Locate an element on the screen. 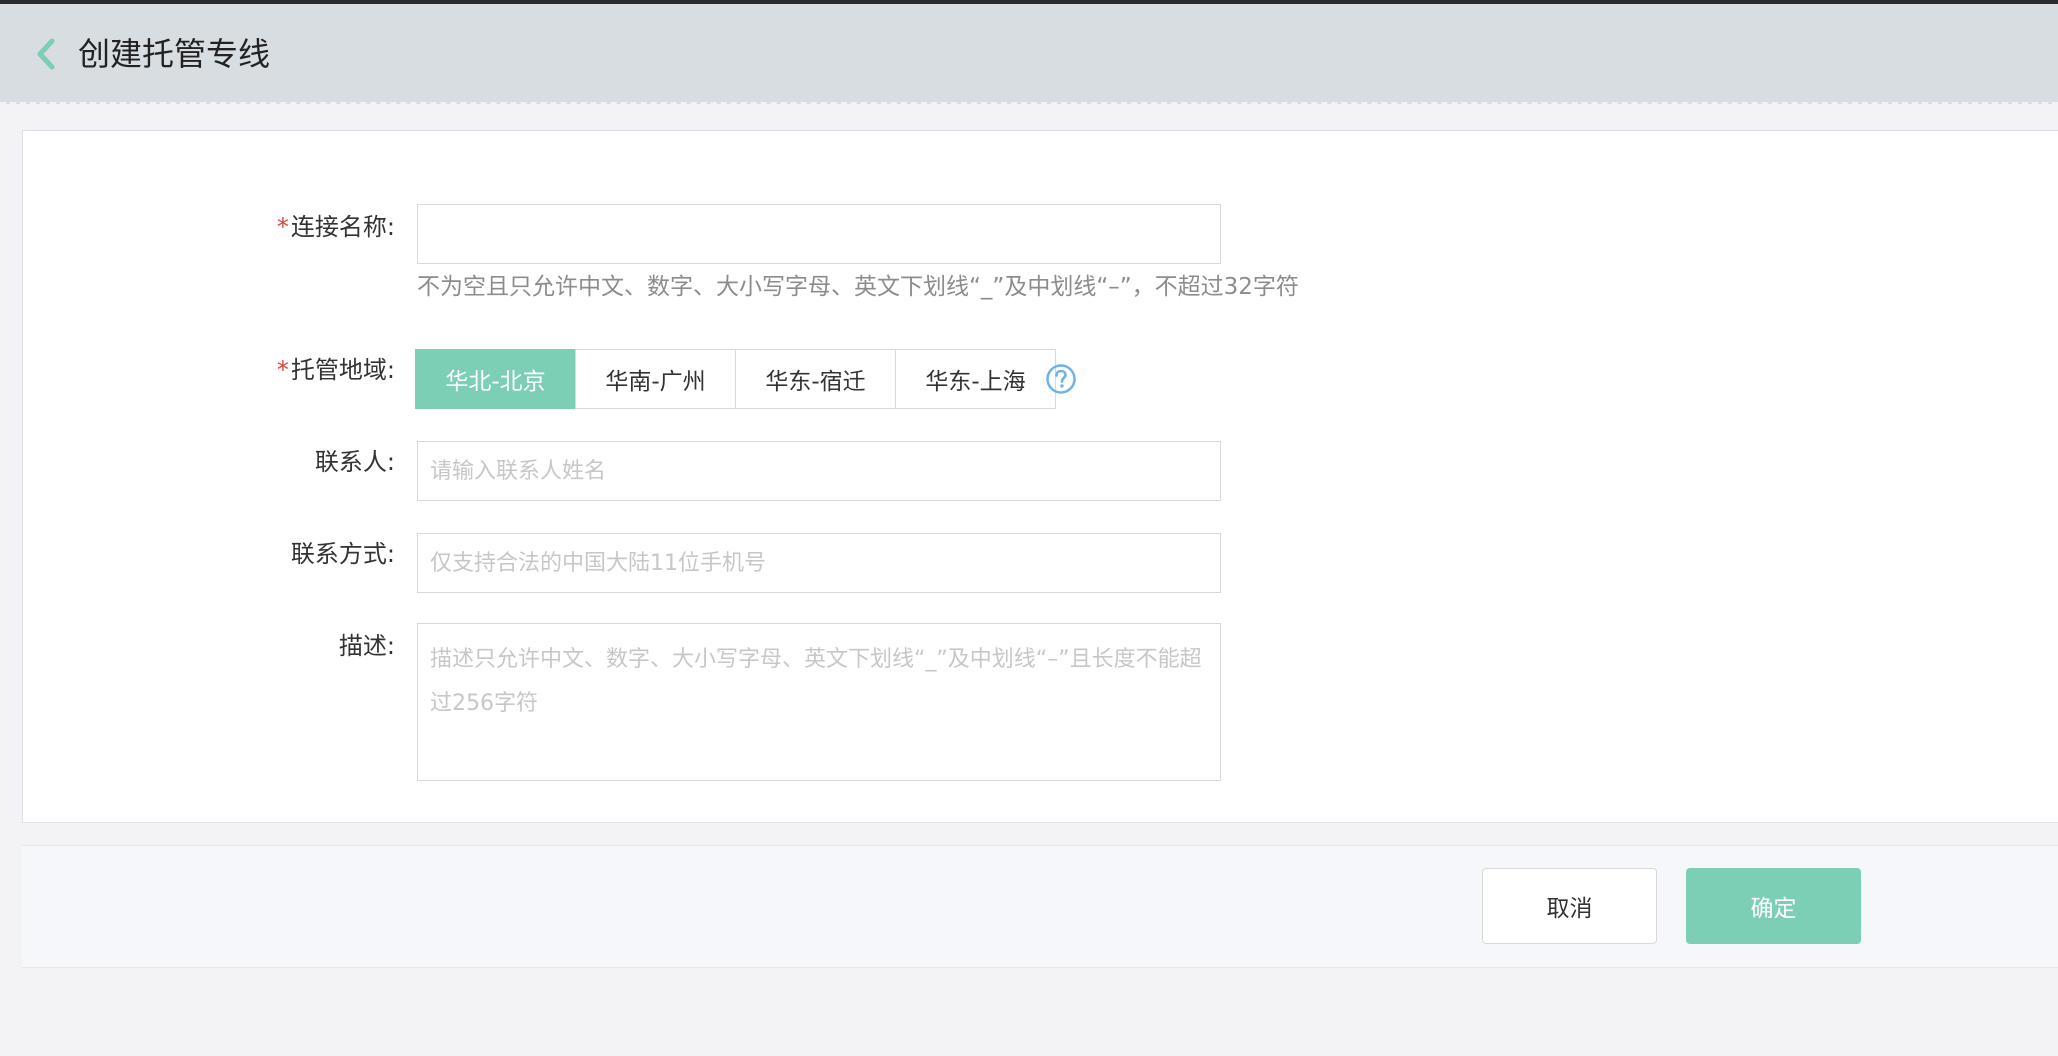 The image size is (2058, 1056). description-textarea is located at coordinates (819, 702).